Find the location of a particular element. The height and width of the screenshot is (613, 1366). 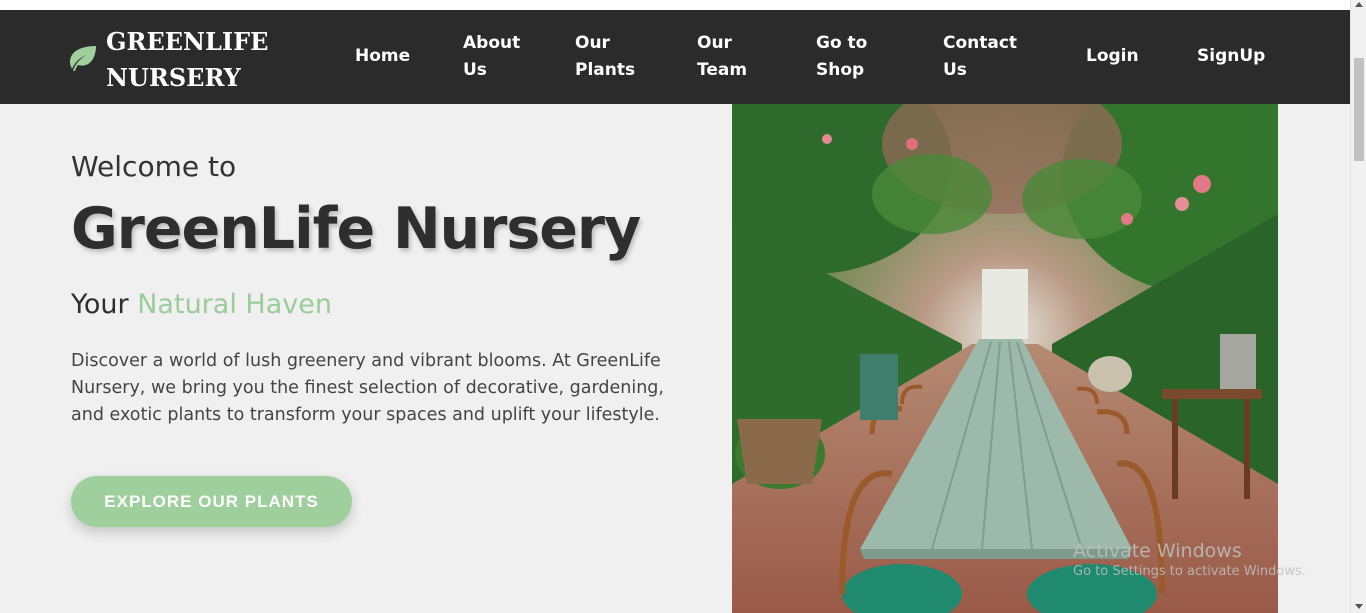

nav-contact-us-line2: Us is located at coordinates (955, 70).